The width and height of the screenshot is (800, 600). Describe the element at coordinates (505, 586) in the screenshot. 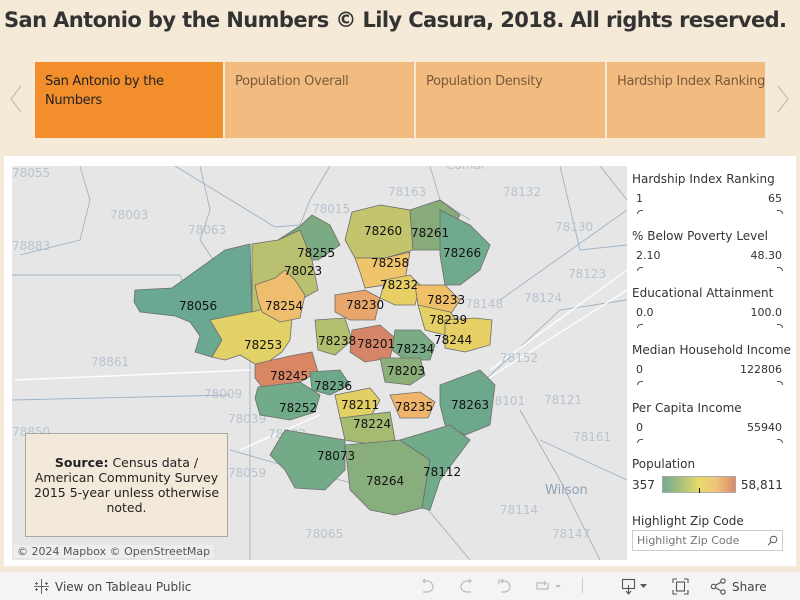

I see `revert-button` at that location.